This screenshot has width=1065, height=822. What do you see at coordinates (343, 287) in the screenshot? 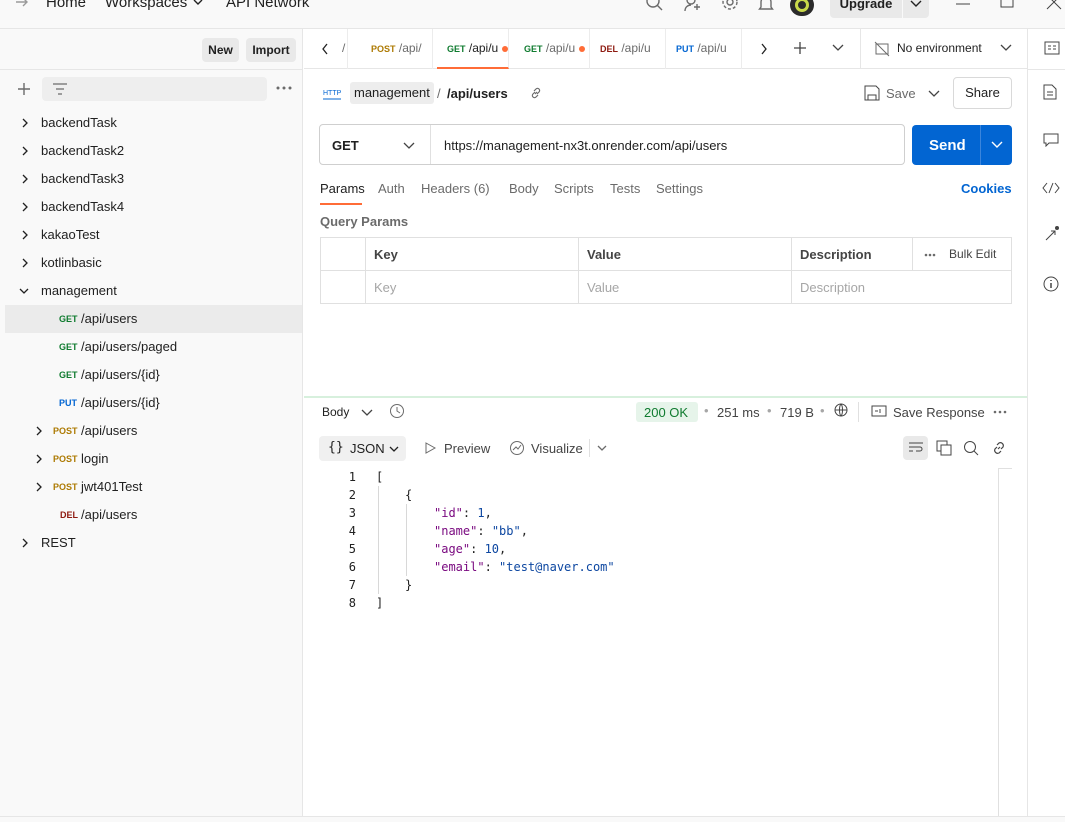
I see `row-checkbox` at bounding box center [343, 287].